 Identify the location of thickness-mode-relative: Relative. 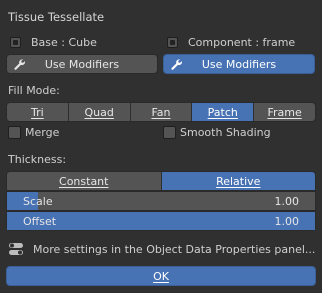
(238, 181).